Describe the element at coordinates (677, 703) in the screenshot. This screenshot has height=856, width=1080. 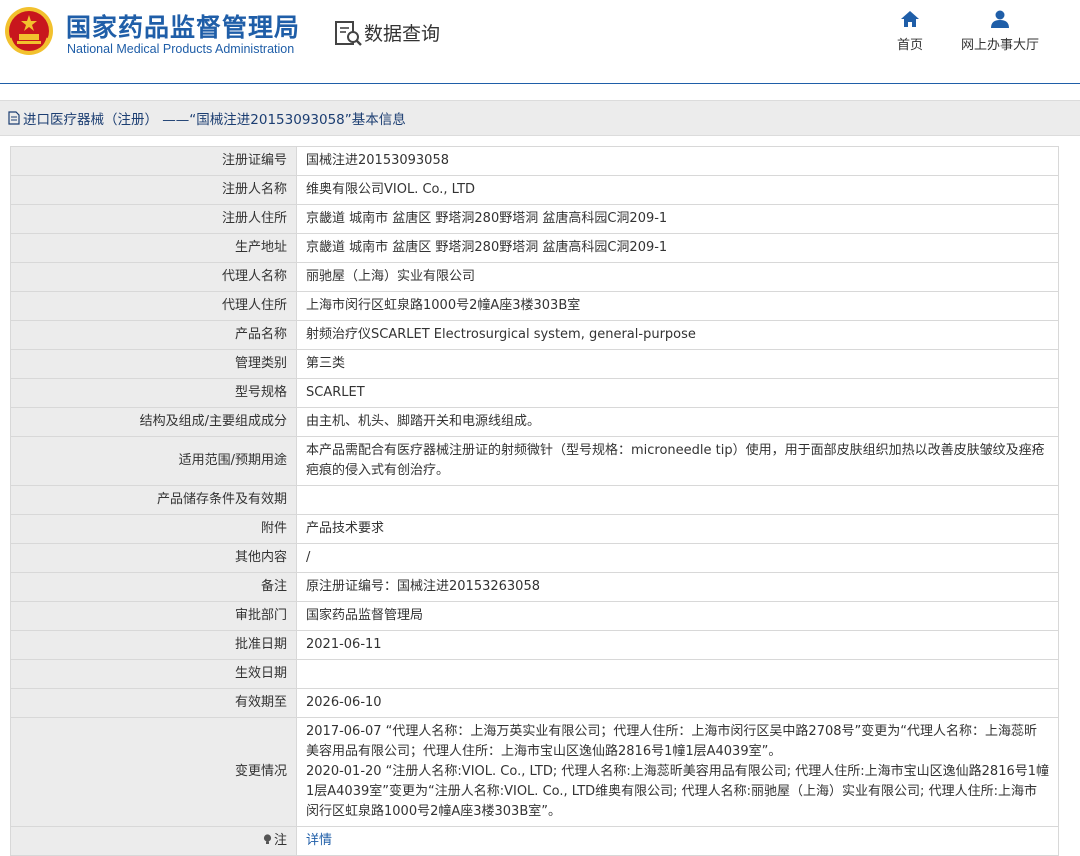
I see `field-value: 2026-06-10` at that location.